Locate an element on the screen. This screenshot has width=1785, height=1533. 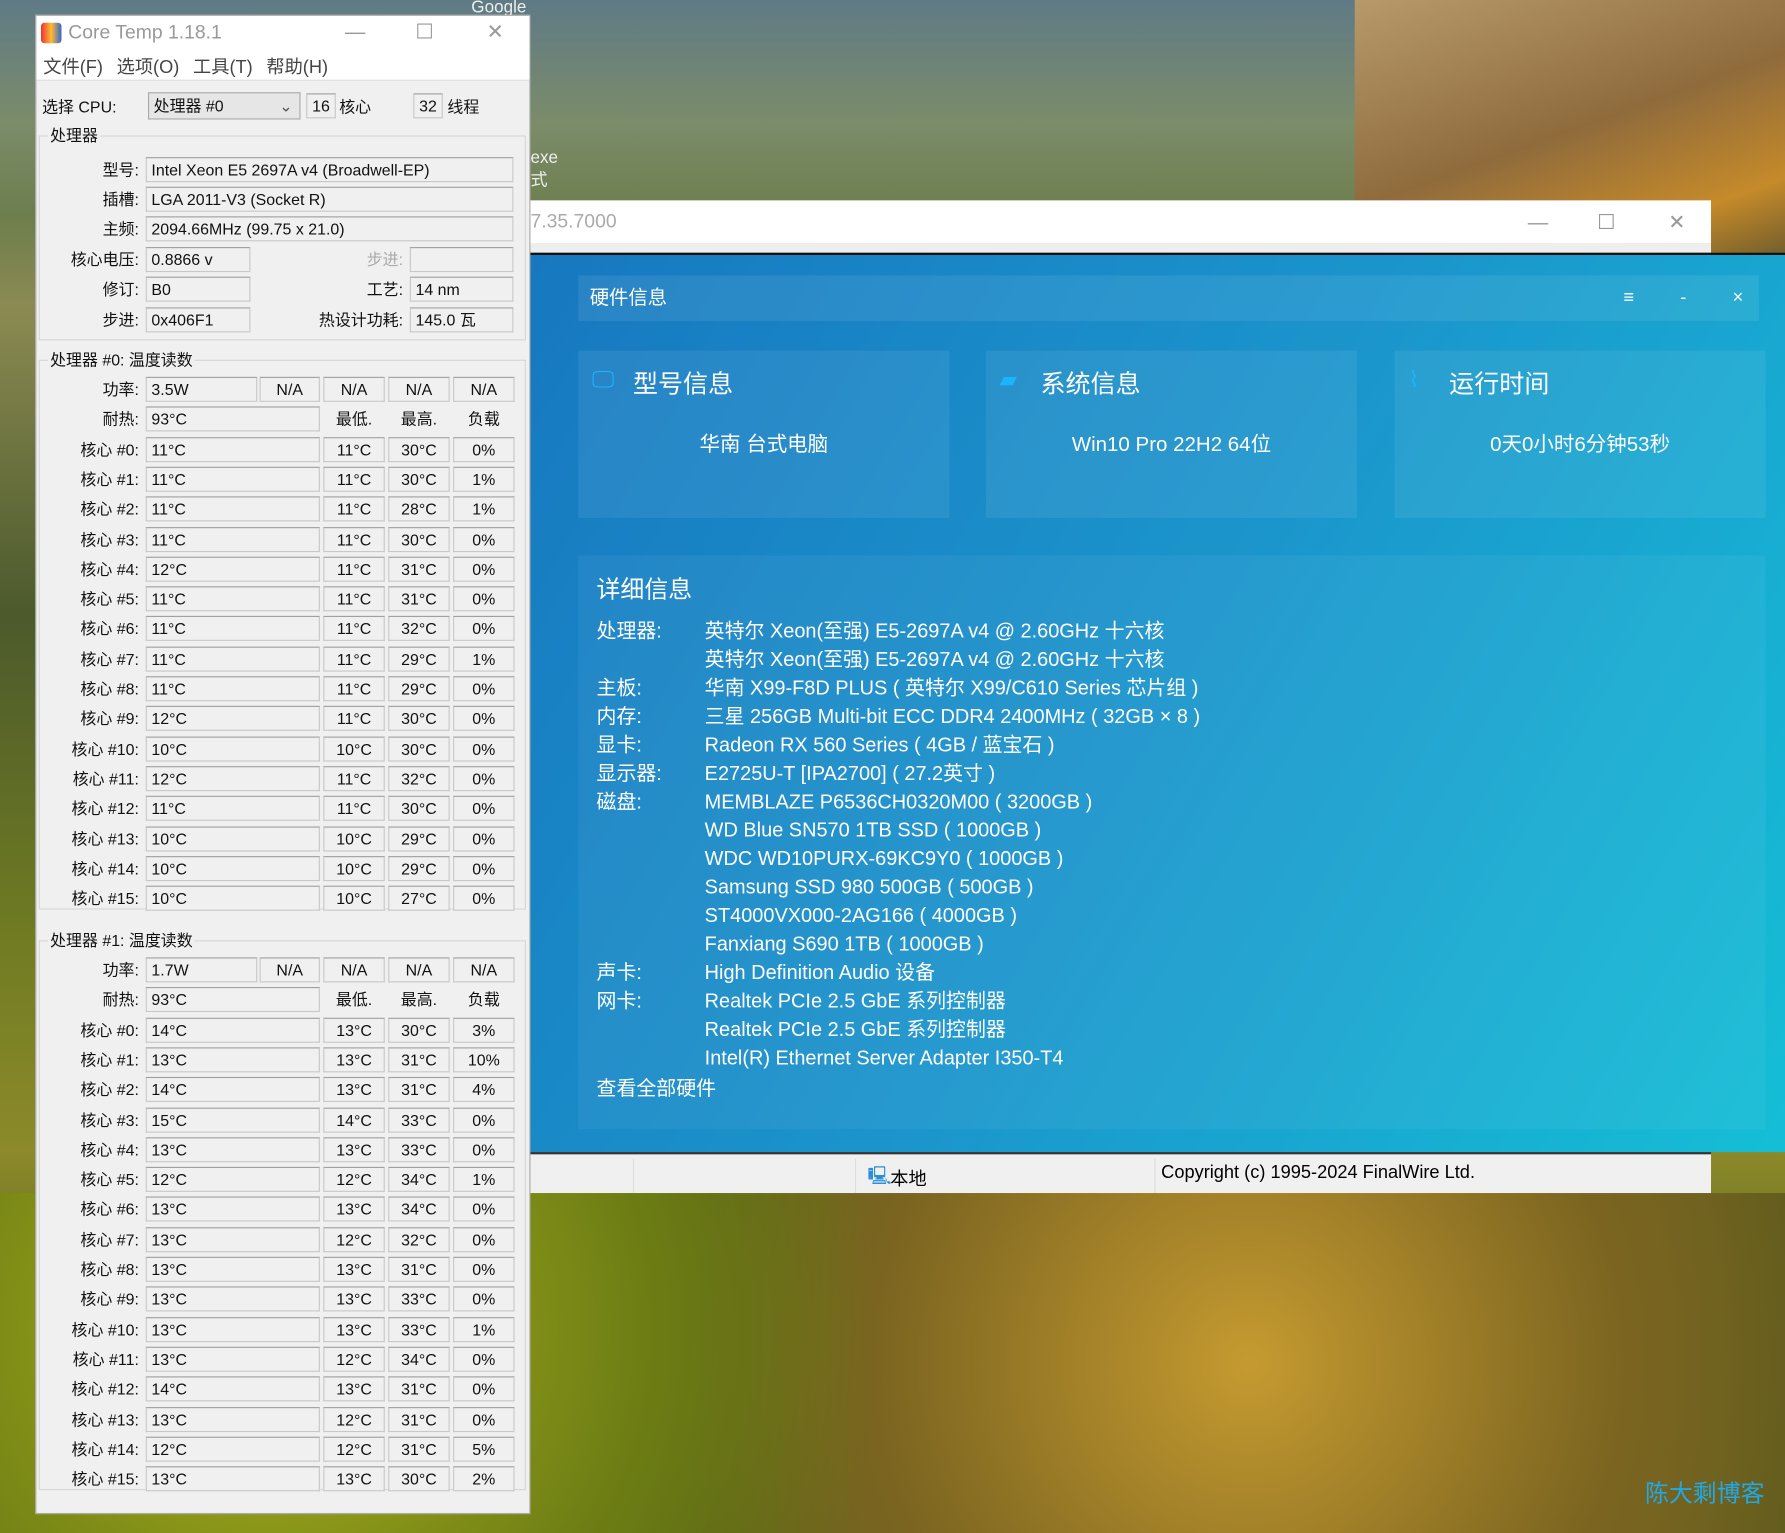
detail-value: WD Blue SN570 1TB SSD ( 1000GB ) is located at coordinates (873, 830).